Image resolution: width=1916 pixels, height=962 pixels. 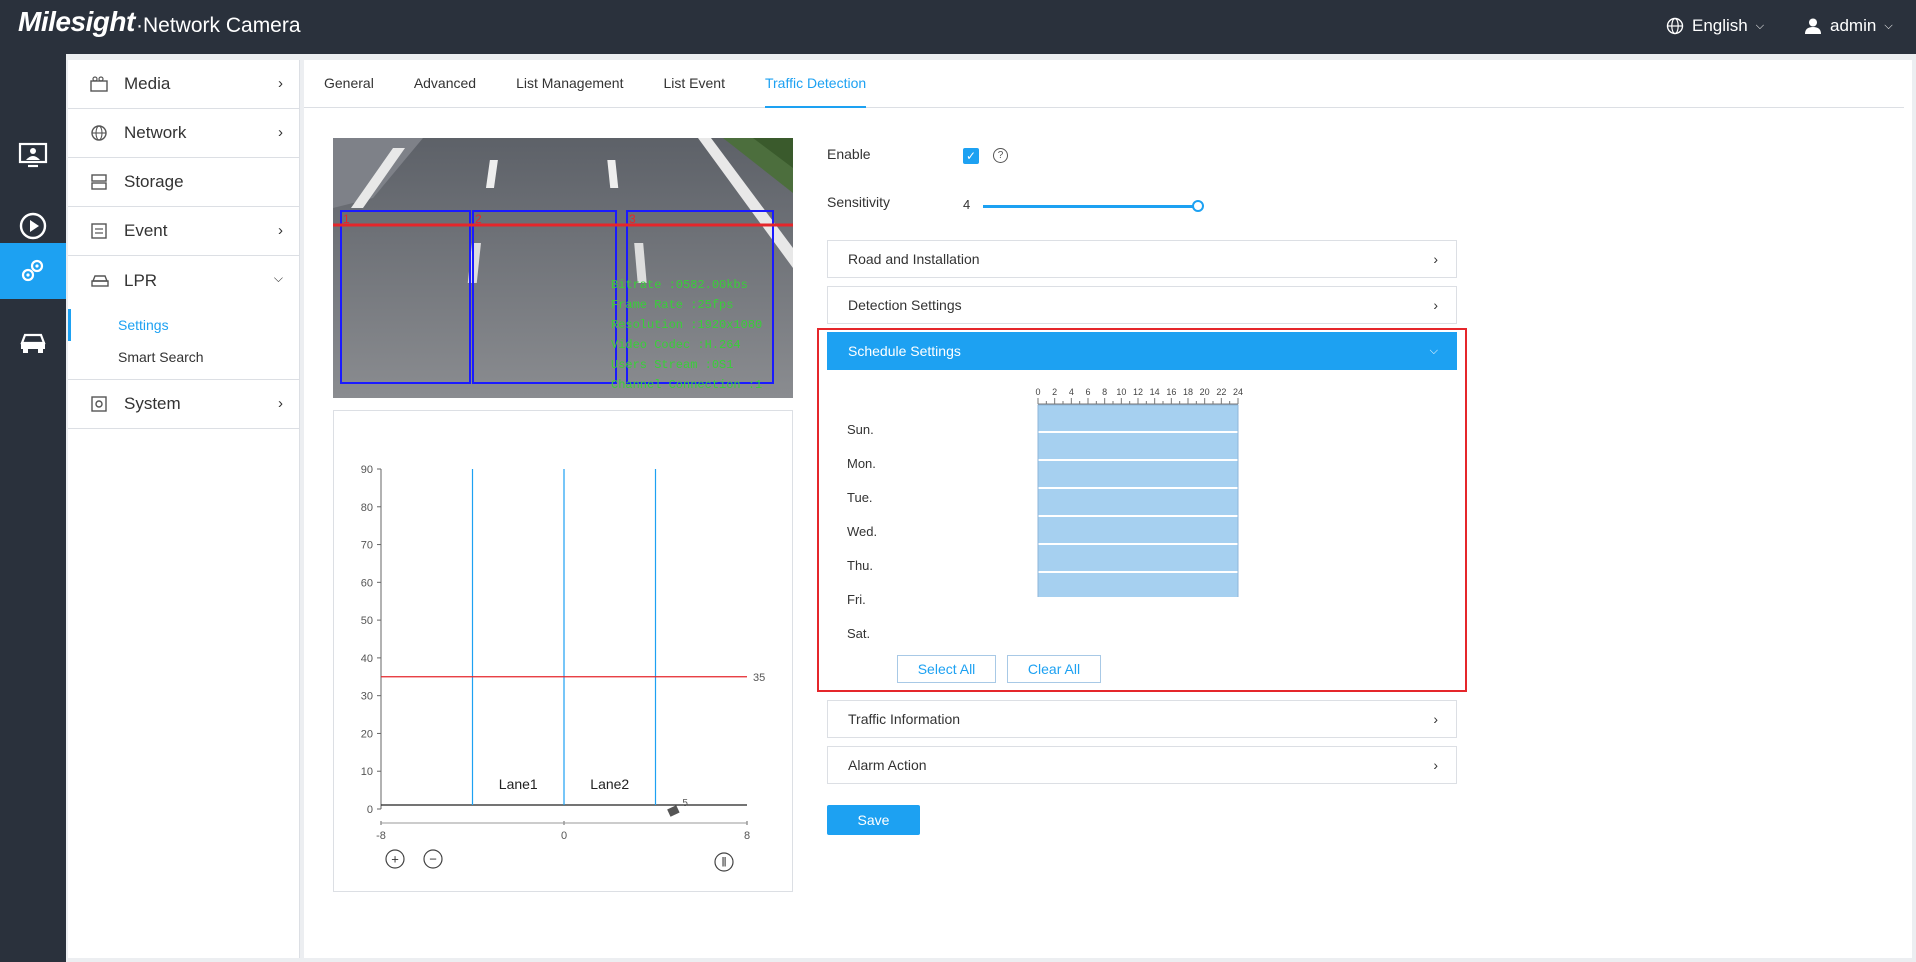 What do you see at coordinates (183, 84) in the screenshot?
I see `sidebar-item-media: Media ›` at bounding box center [183, 84].